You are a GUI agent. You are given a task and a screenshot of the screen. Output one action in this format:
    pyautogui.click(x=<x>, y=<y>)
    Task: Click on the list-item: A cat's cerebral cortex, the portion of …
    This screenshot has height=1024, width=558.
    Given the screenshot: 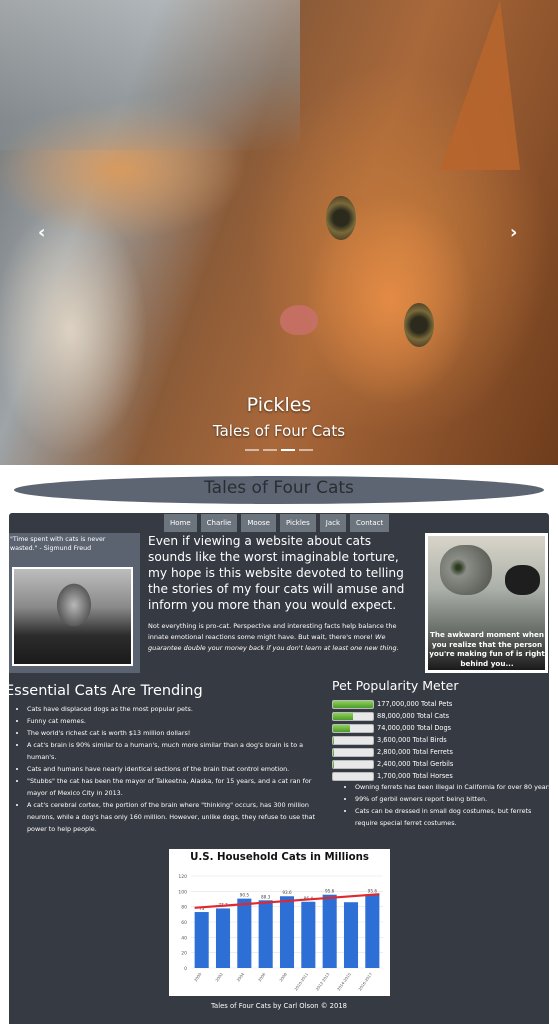 What is the action you would take?
    pyautogui.click(x=179, y=817)
    